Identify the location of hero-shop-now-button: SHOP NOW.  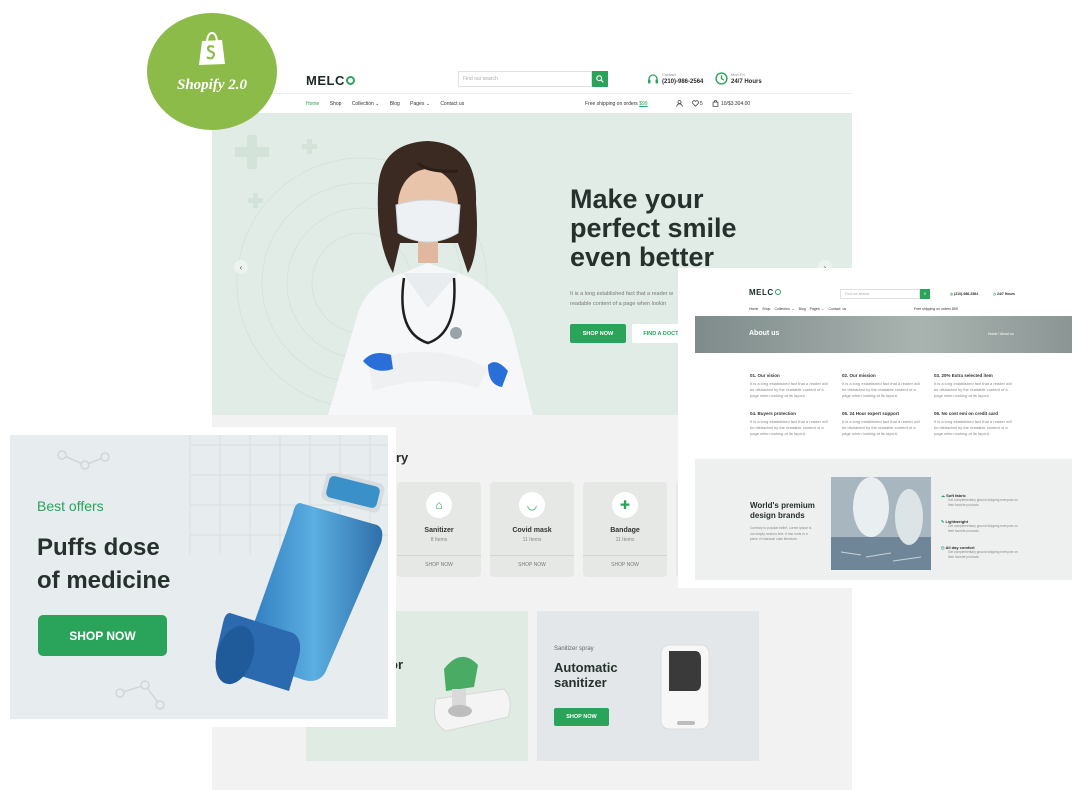
(598, 333).